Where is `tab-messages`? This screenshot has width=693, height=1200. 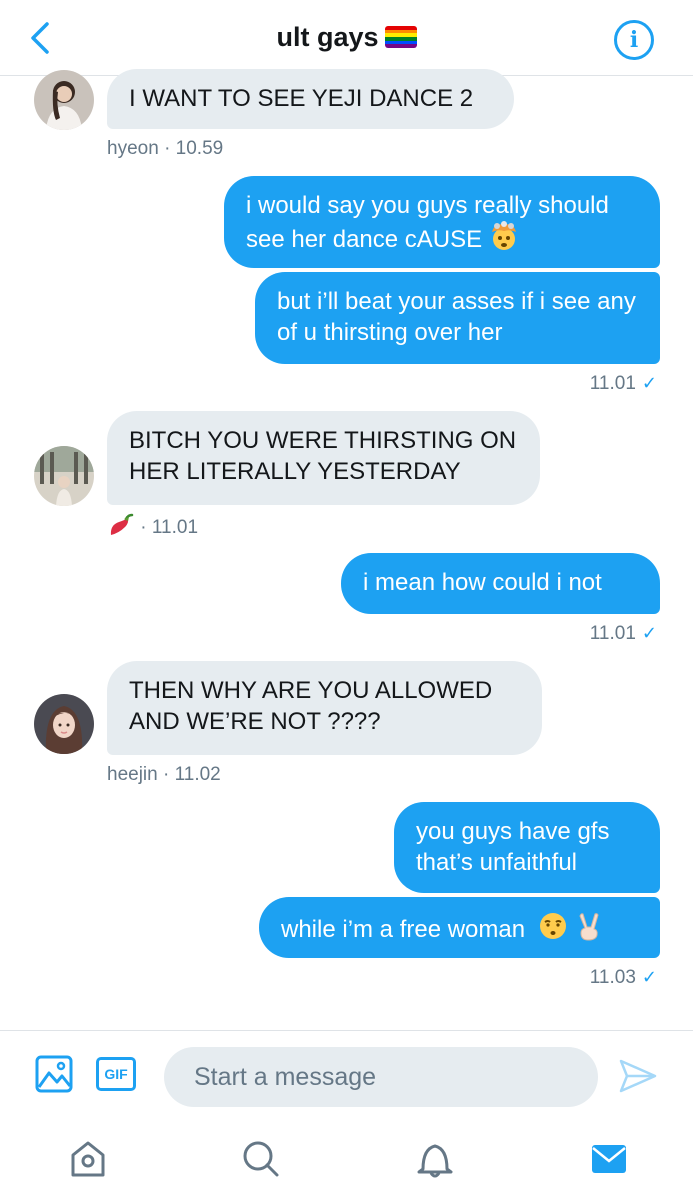 tab-messages is located at coordinates (609, 1159).